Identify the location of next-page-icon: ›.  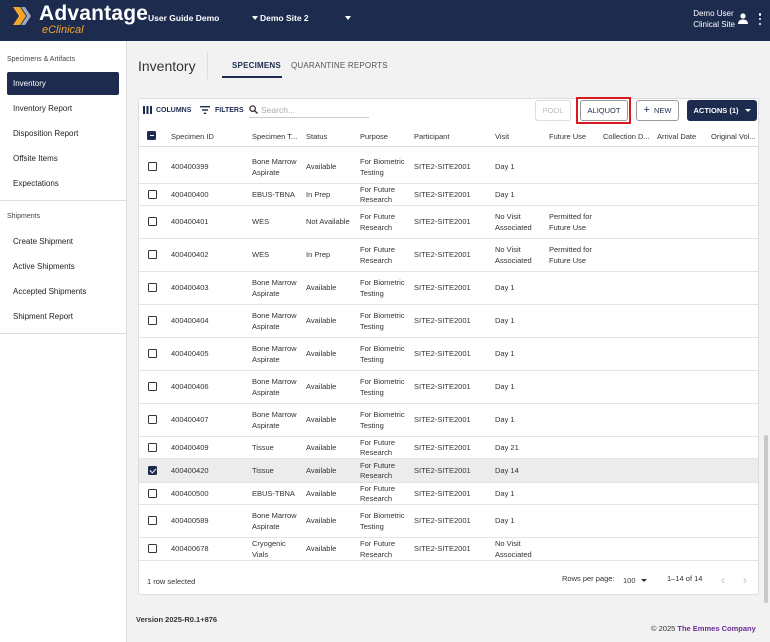
(745, 580).